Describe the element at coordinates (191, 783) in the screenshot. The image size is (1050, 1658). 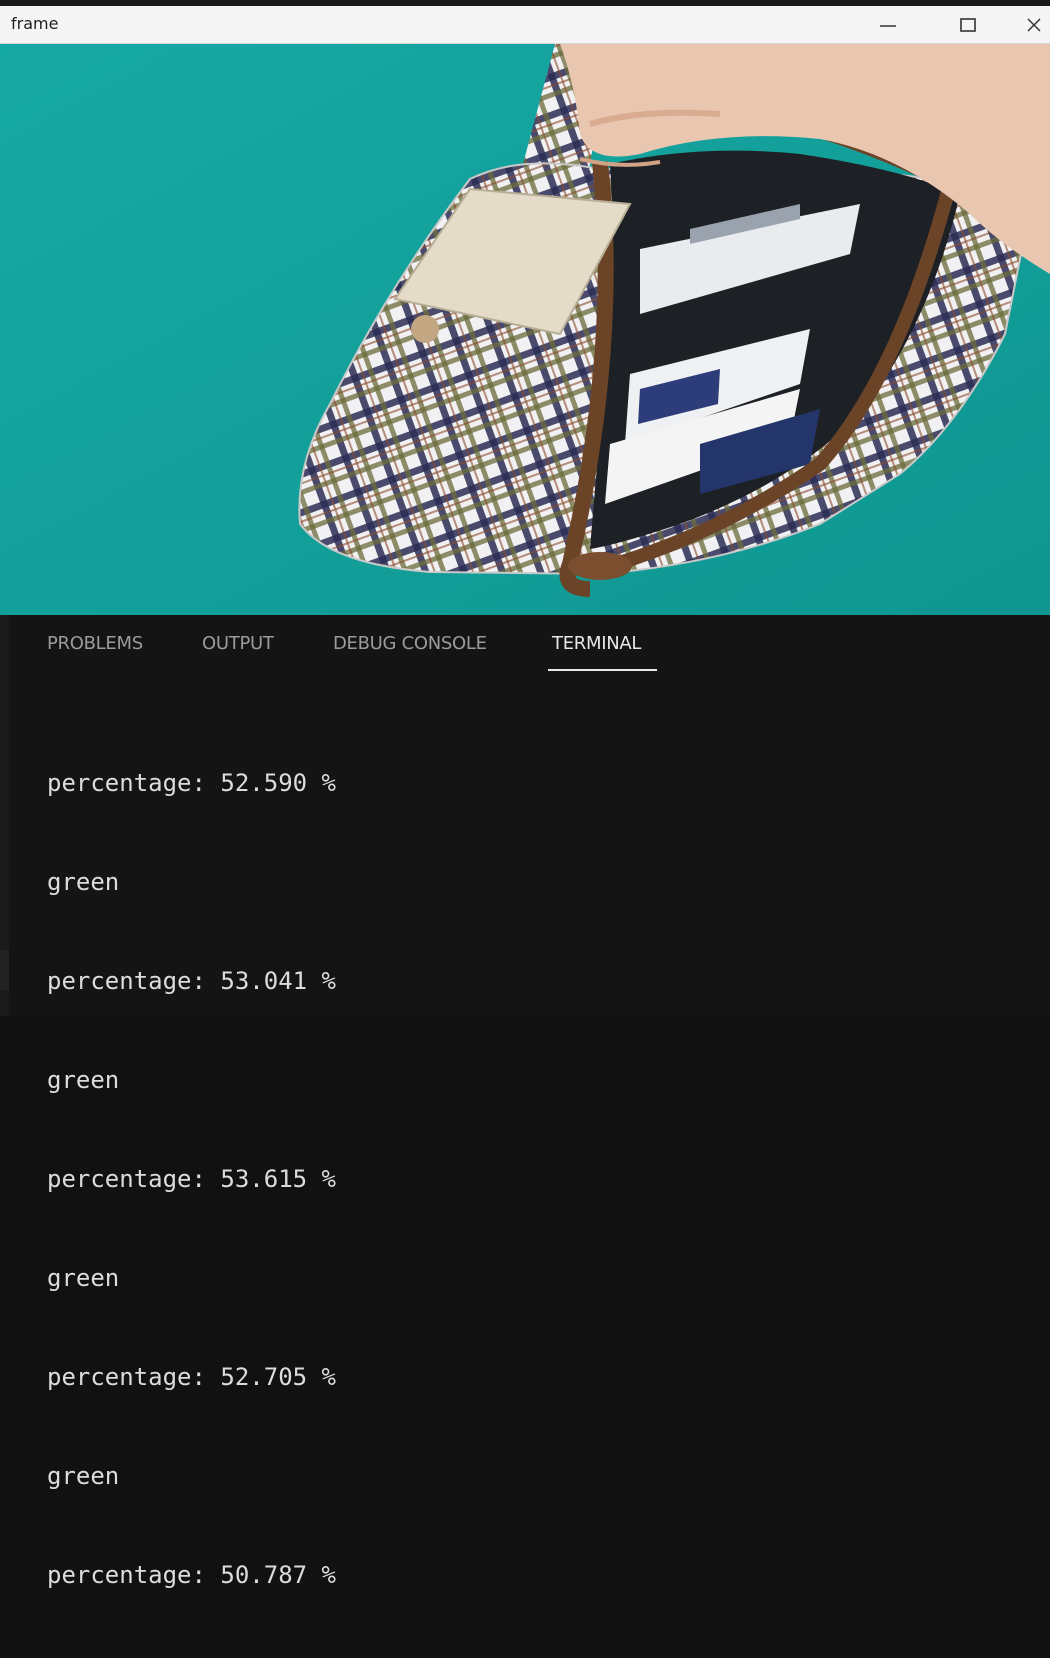
I see `terminal-line: percentage: 52.590 %` at that location.